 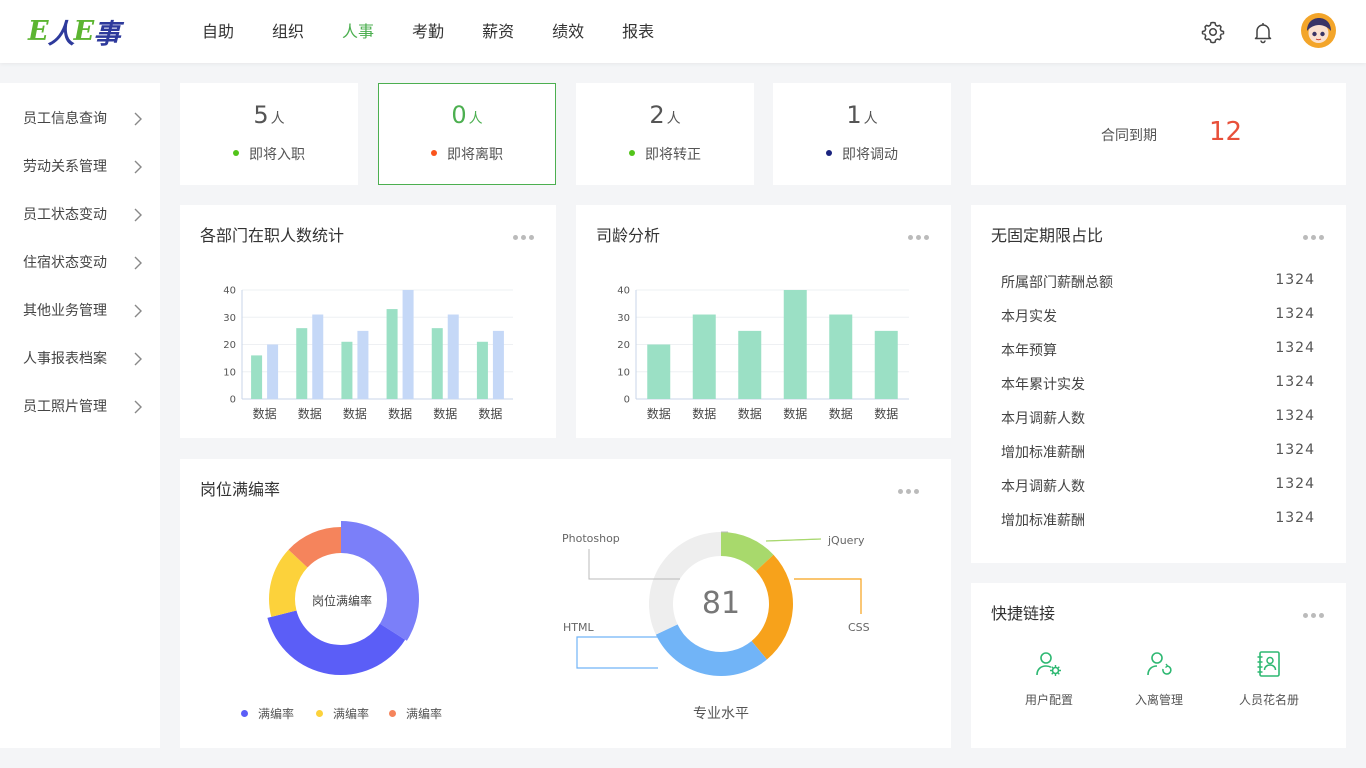 I want to click on sidebar-item-employee-info: 员工信息查询, so click(x=80, y=119).